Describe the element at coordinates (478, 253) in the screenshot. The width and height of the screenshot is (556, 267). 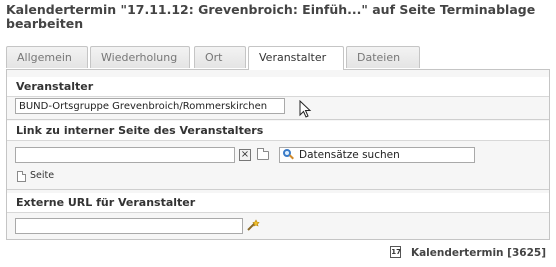
I see `record-label: Kalendertermin [3625]` at that location.